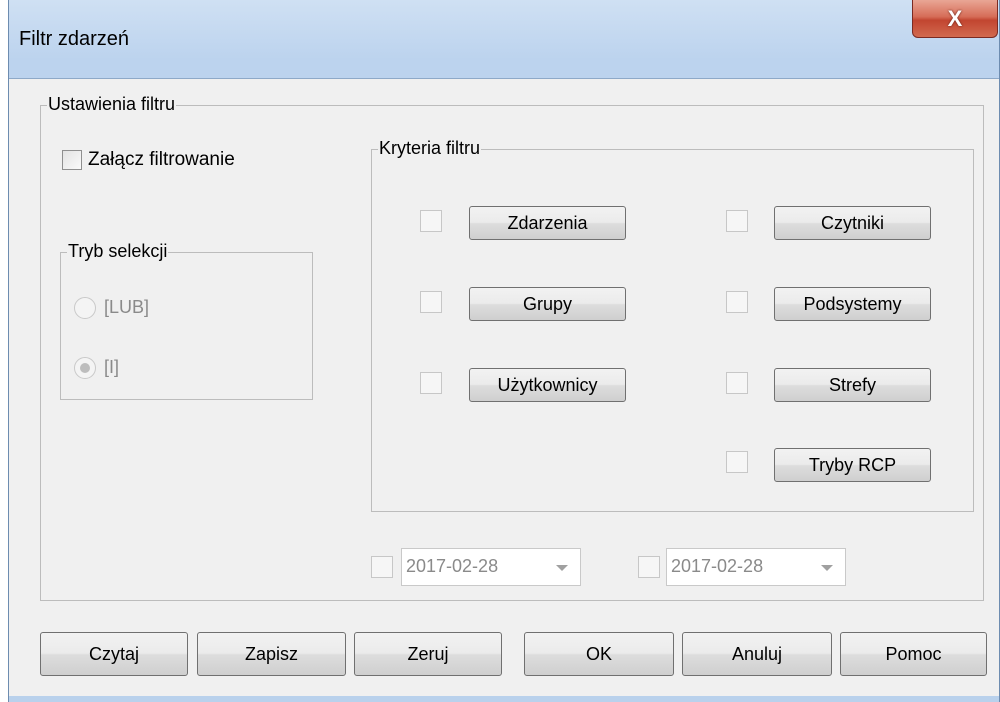 The width and height of the screenshot is (1000, 702). Describe the element at coordinates (547, 223) in the screenshot. I see `events-button: Zdarzenia` at that location.